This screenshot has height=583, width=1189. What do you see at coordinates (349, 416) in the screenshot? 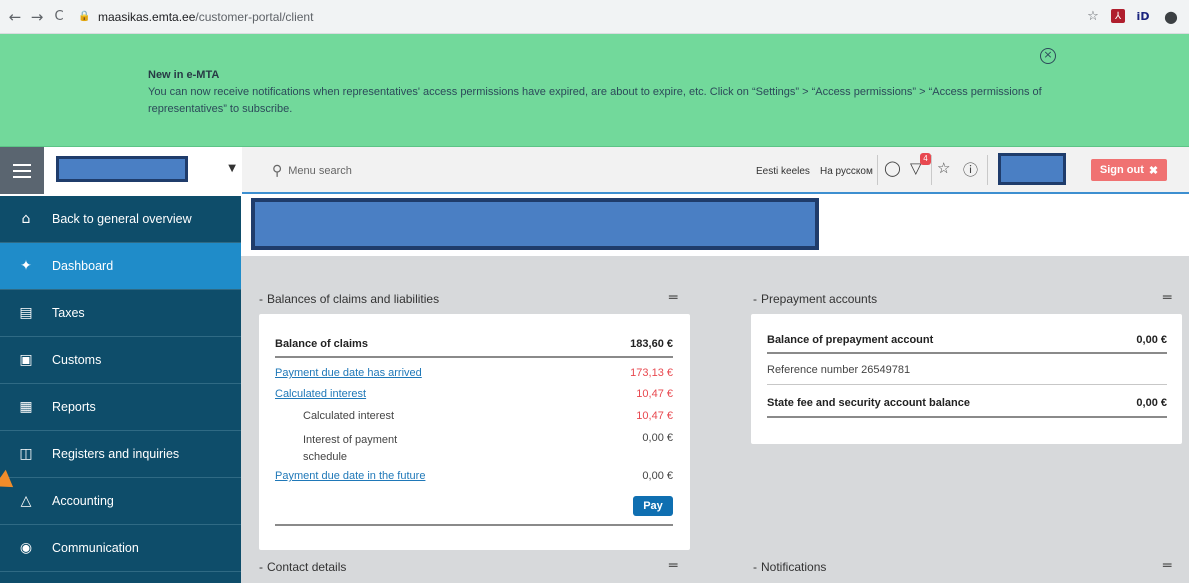
I see `row-label: Calculated interest` at bounding box center [349, 416].